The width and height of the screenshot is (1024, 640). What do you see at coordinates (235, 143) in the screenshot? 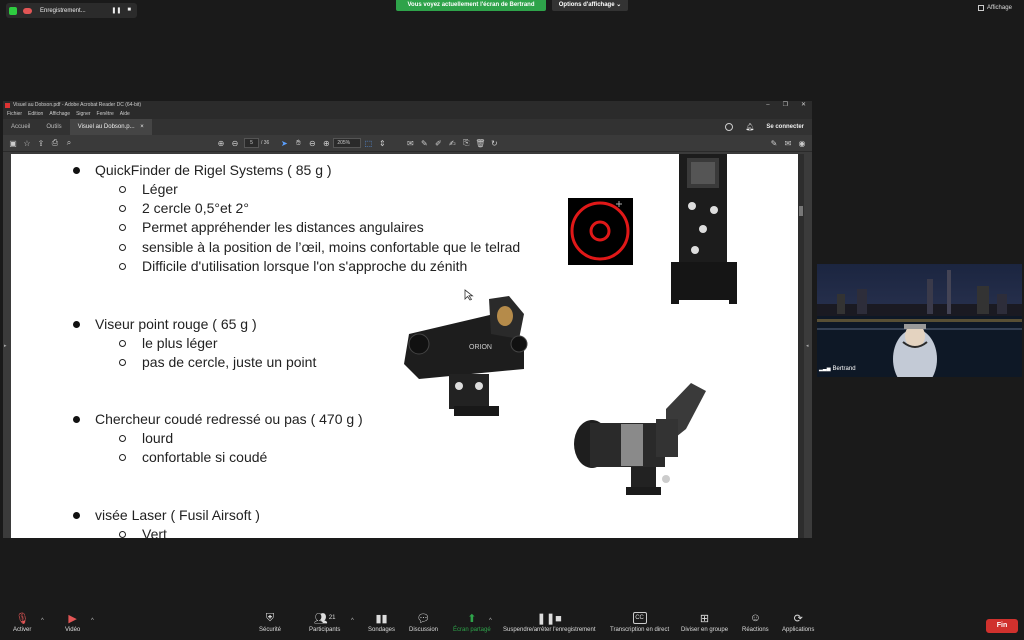
I see `page-down-icon: ⊖` at bounding box center [235, 143].